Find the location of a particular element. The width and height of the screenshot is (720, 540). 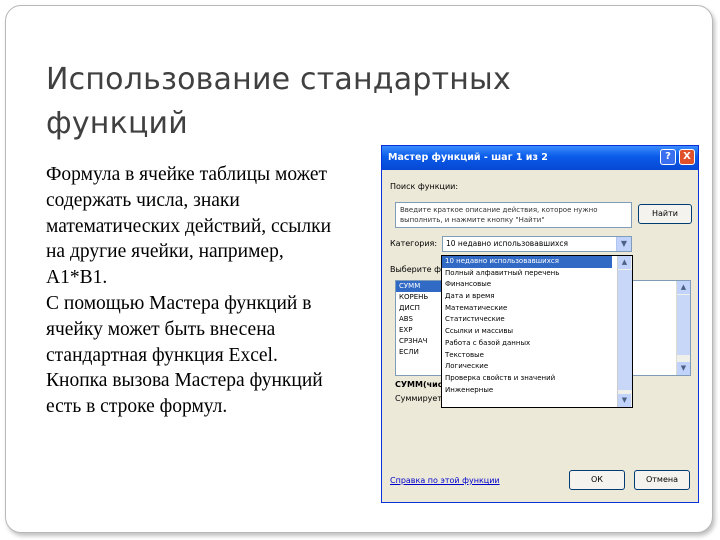

category-option: Статистические is located at coordinates (527, 320).